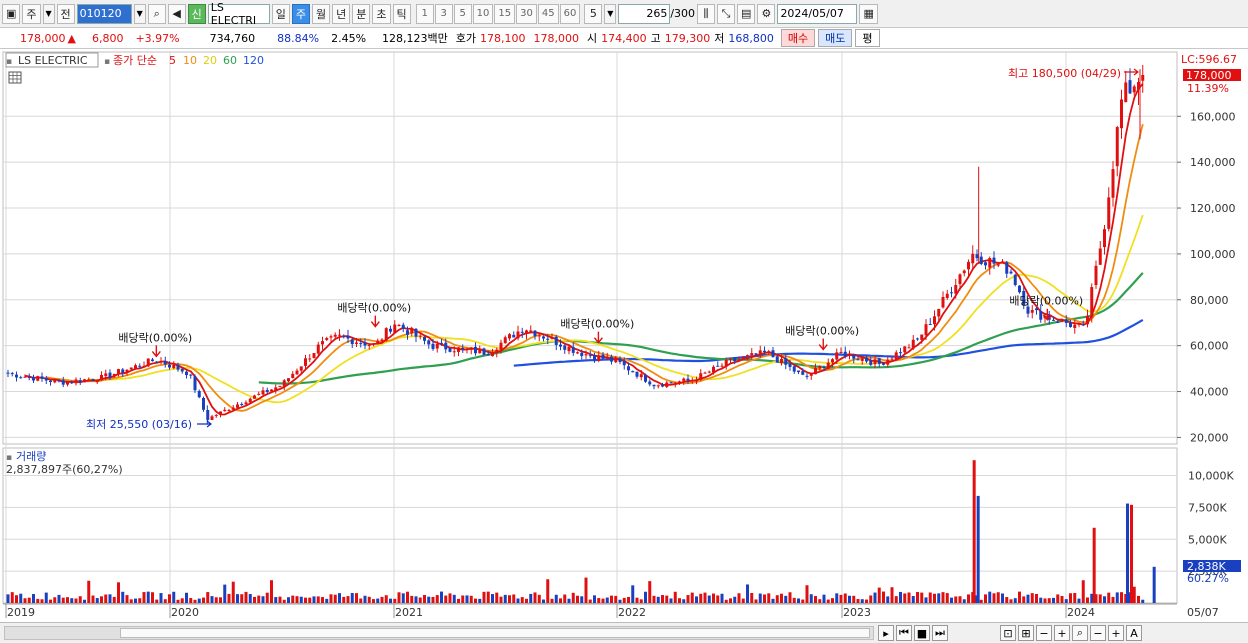 The height and width of the screenshot is (643, 1248). Describe the element at coordinates (280, 13) in the screenshot. I see `period-day-tab: 일` at that location.